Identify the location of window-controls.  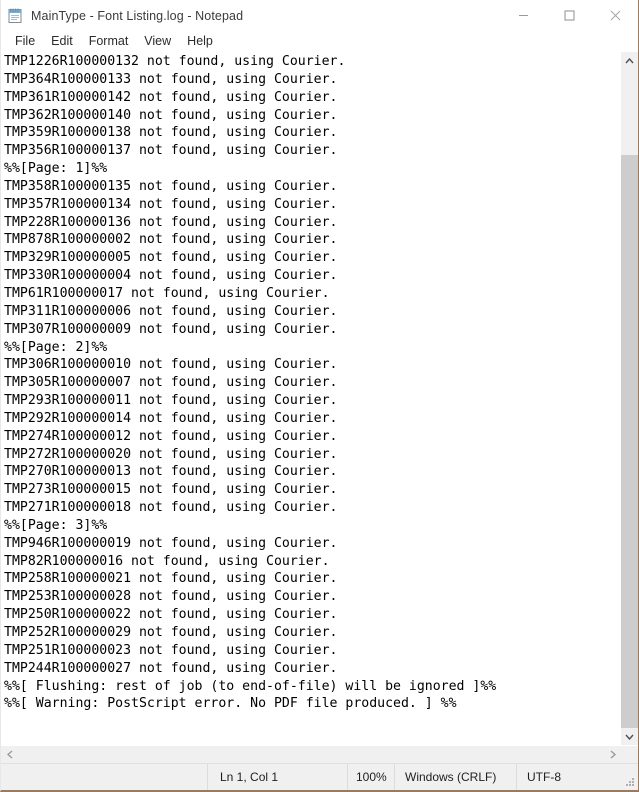
(569, 15).